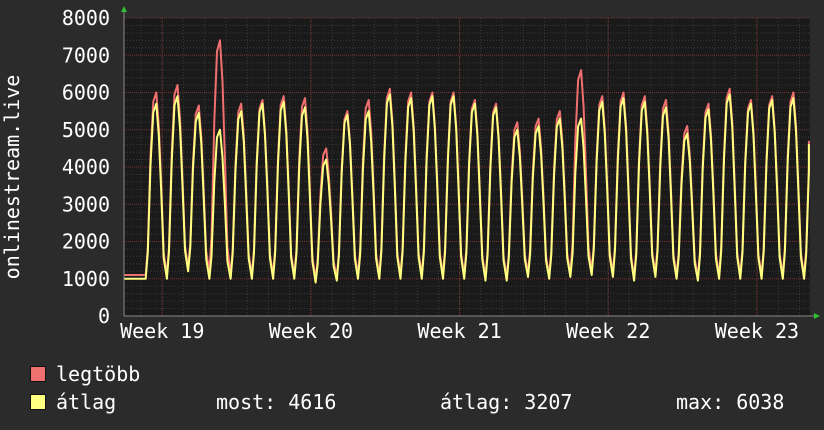  What do you see at coordinates (86, 167) in the screenshot?
I see `y-tick-label: 4000` at bounding box center [86, 167].